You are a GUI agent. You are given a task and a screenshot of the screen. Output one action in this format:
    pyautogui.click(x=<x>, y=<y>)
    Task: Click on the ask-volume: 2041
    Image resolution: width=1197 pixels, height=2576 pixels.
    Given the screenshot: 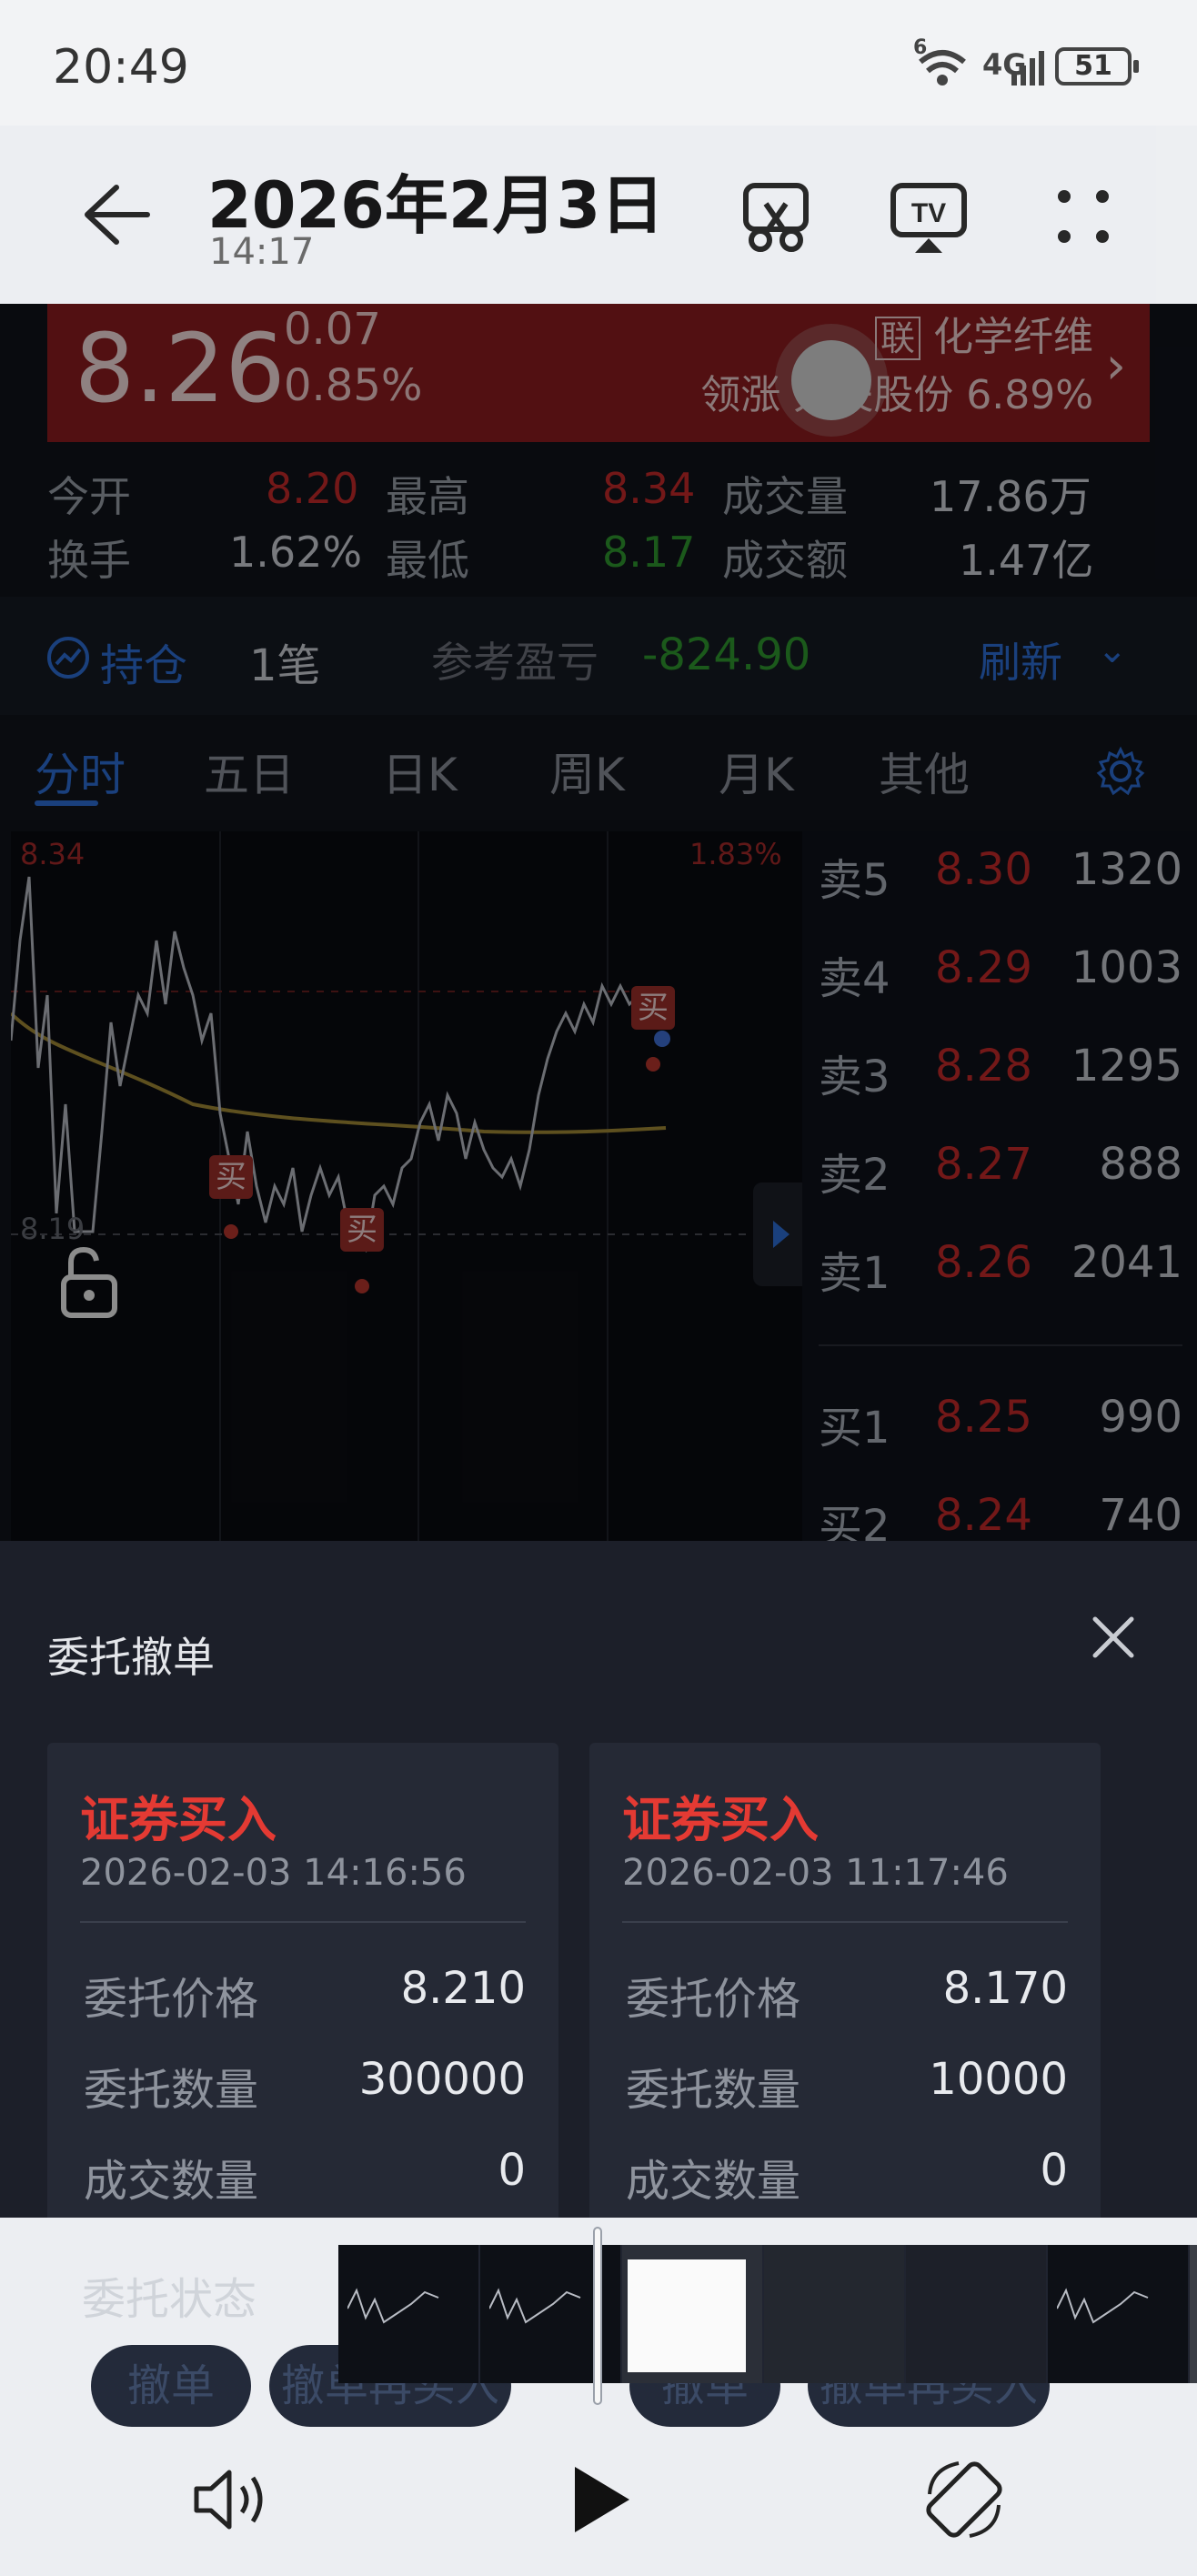 What is the action you would take?
    pyautogui.click(x=1126, y=1262)
    